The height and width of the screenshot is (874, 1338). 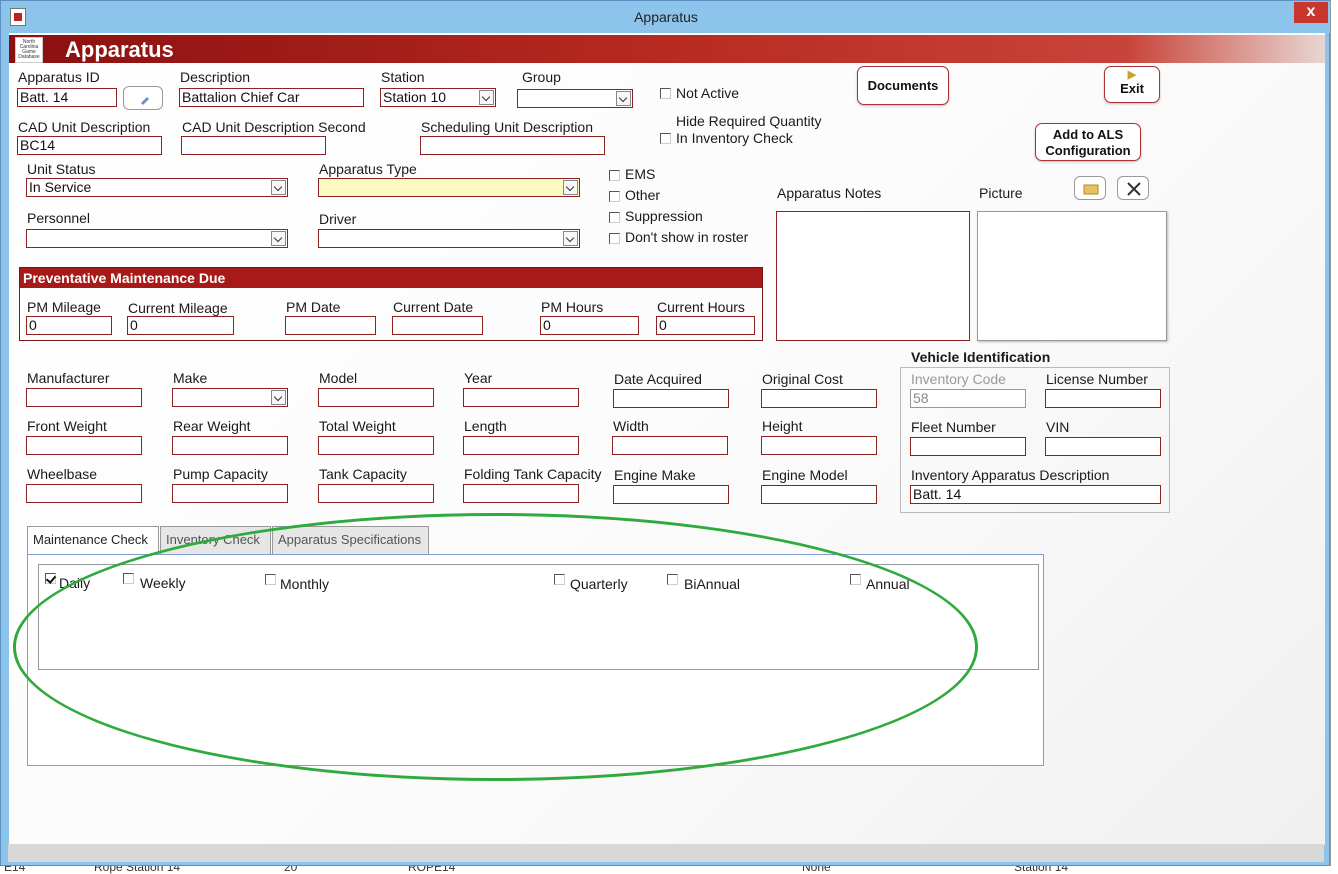 What do you see at coordinates (1088, 150) in the screenshot?
I see `add-to-als-label-2: Configuration` at bounding box center [1088, 150].